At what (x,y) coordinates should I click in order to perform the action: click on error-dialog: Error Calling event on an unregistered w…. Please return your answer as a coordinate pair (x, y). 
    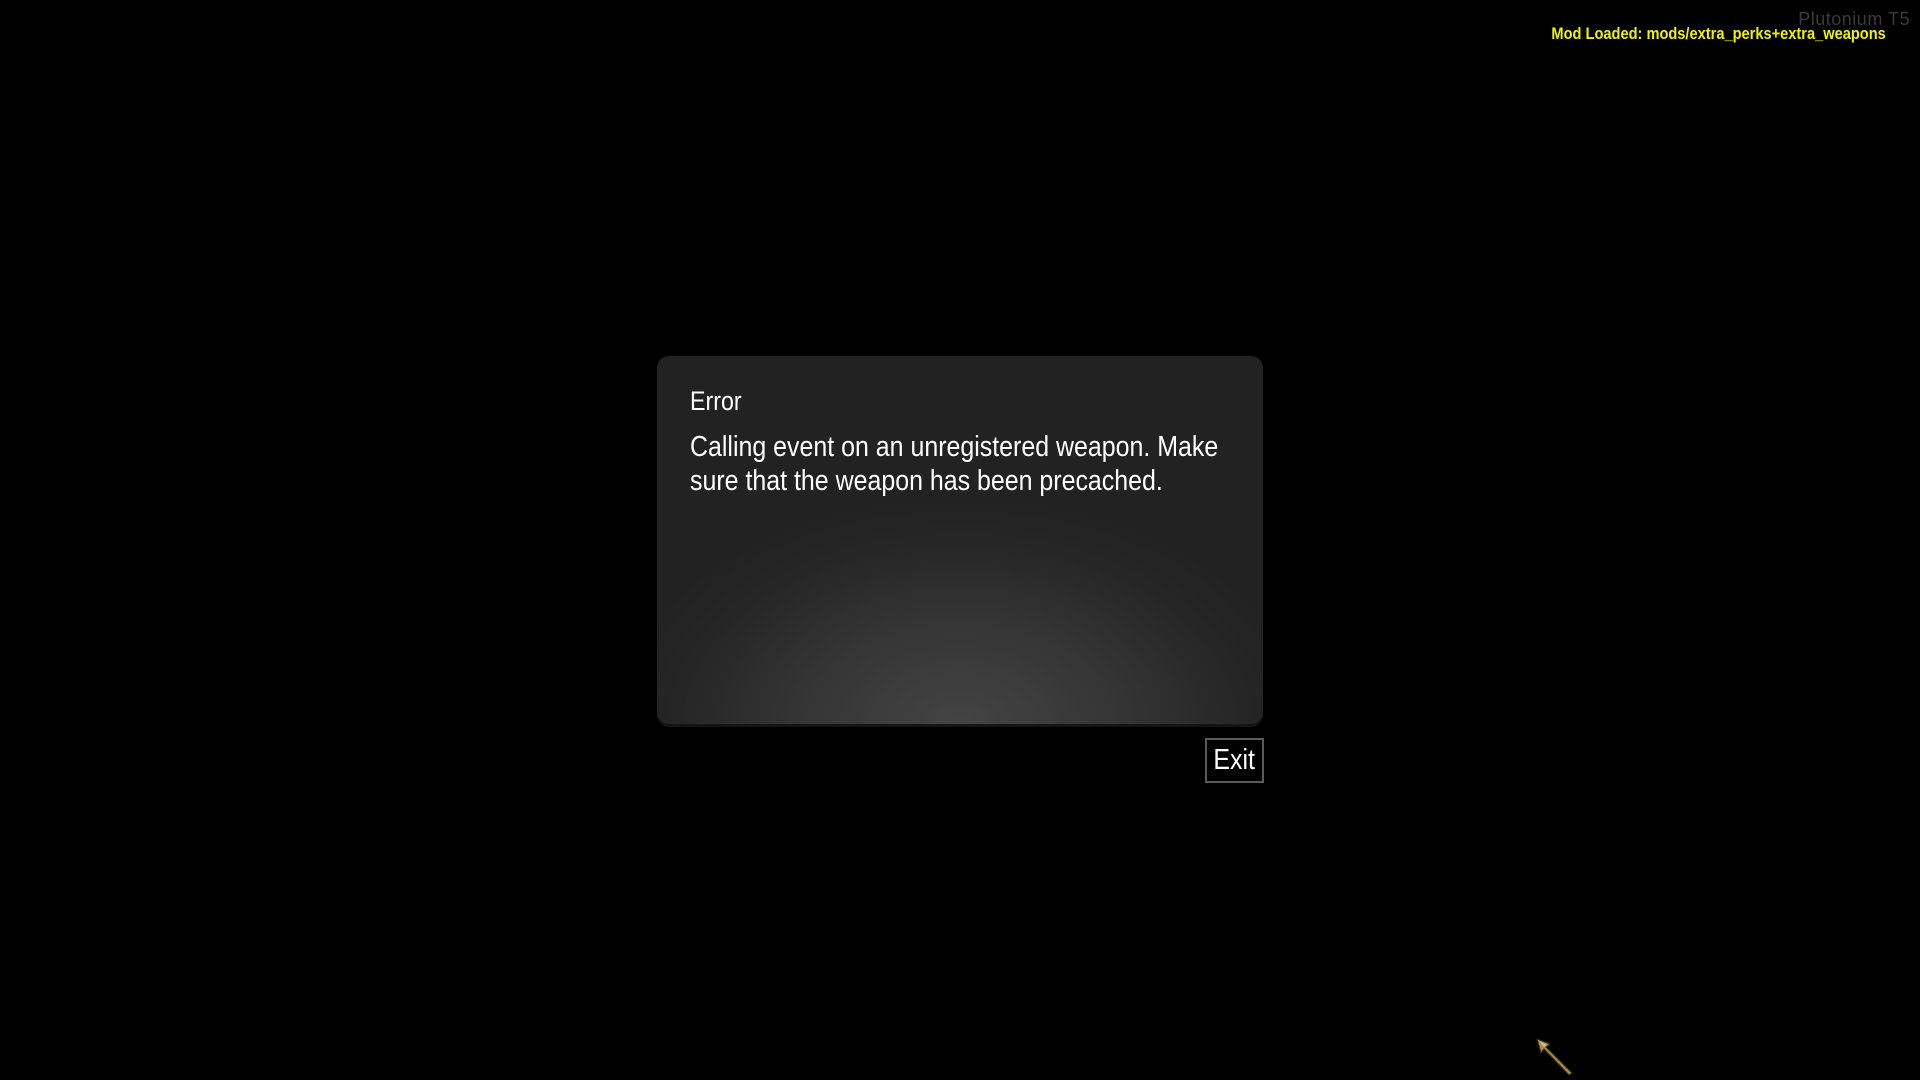
    Looking at the image, I should click on (960, 540).